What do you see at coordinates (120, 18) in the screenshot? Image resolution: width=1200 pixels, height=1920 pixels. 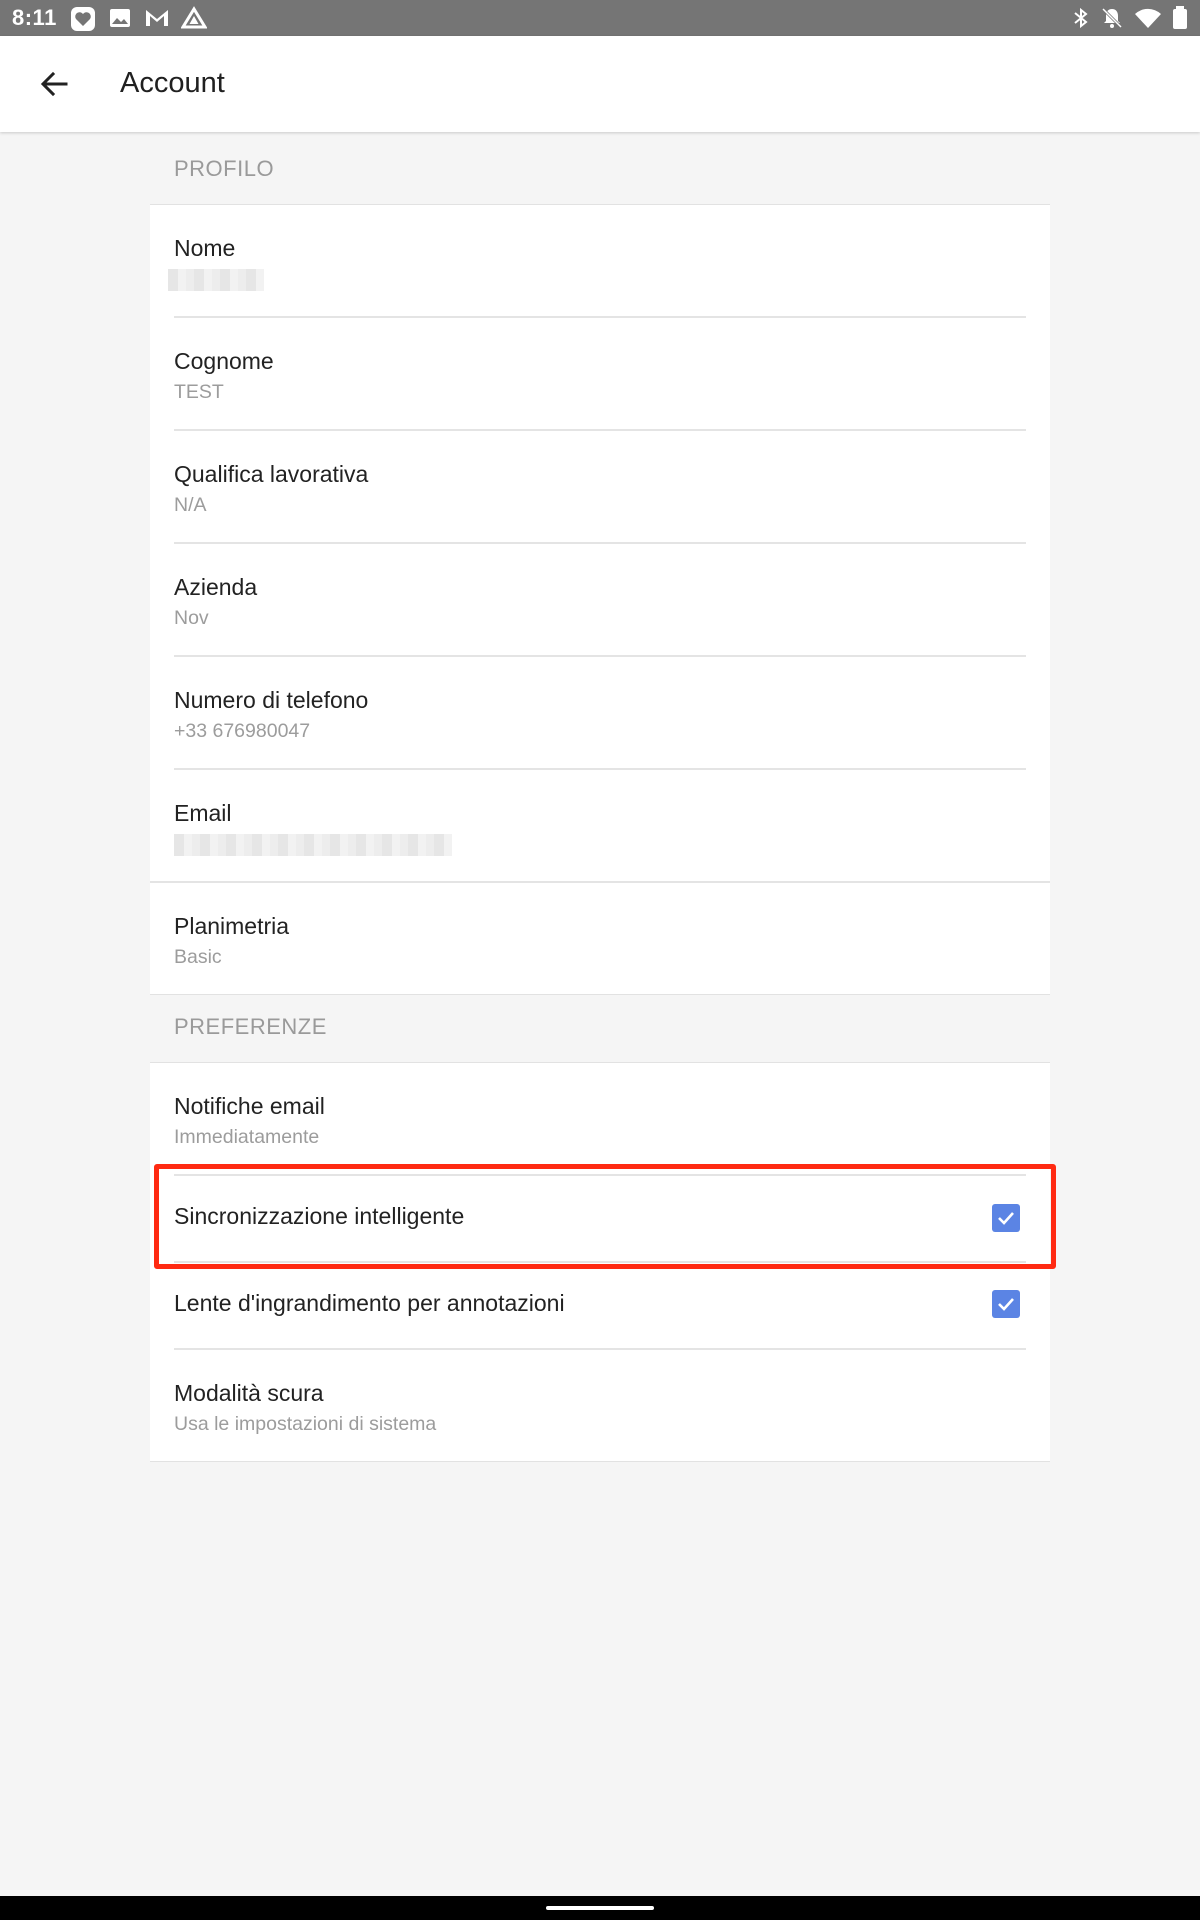 I see `image-icon` at bounding box center [120, 18].